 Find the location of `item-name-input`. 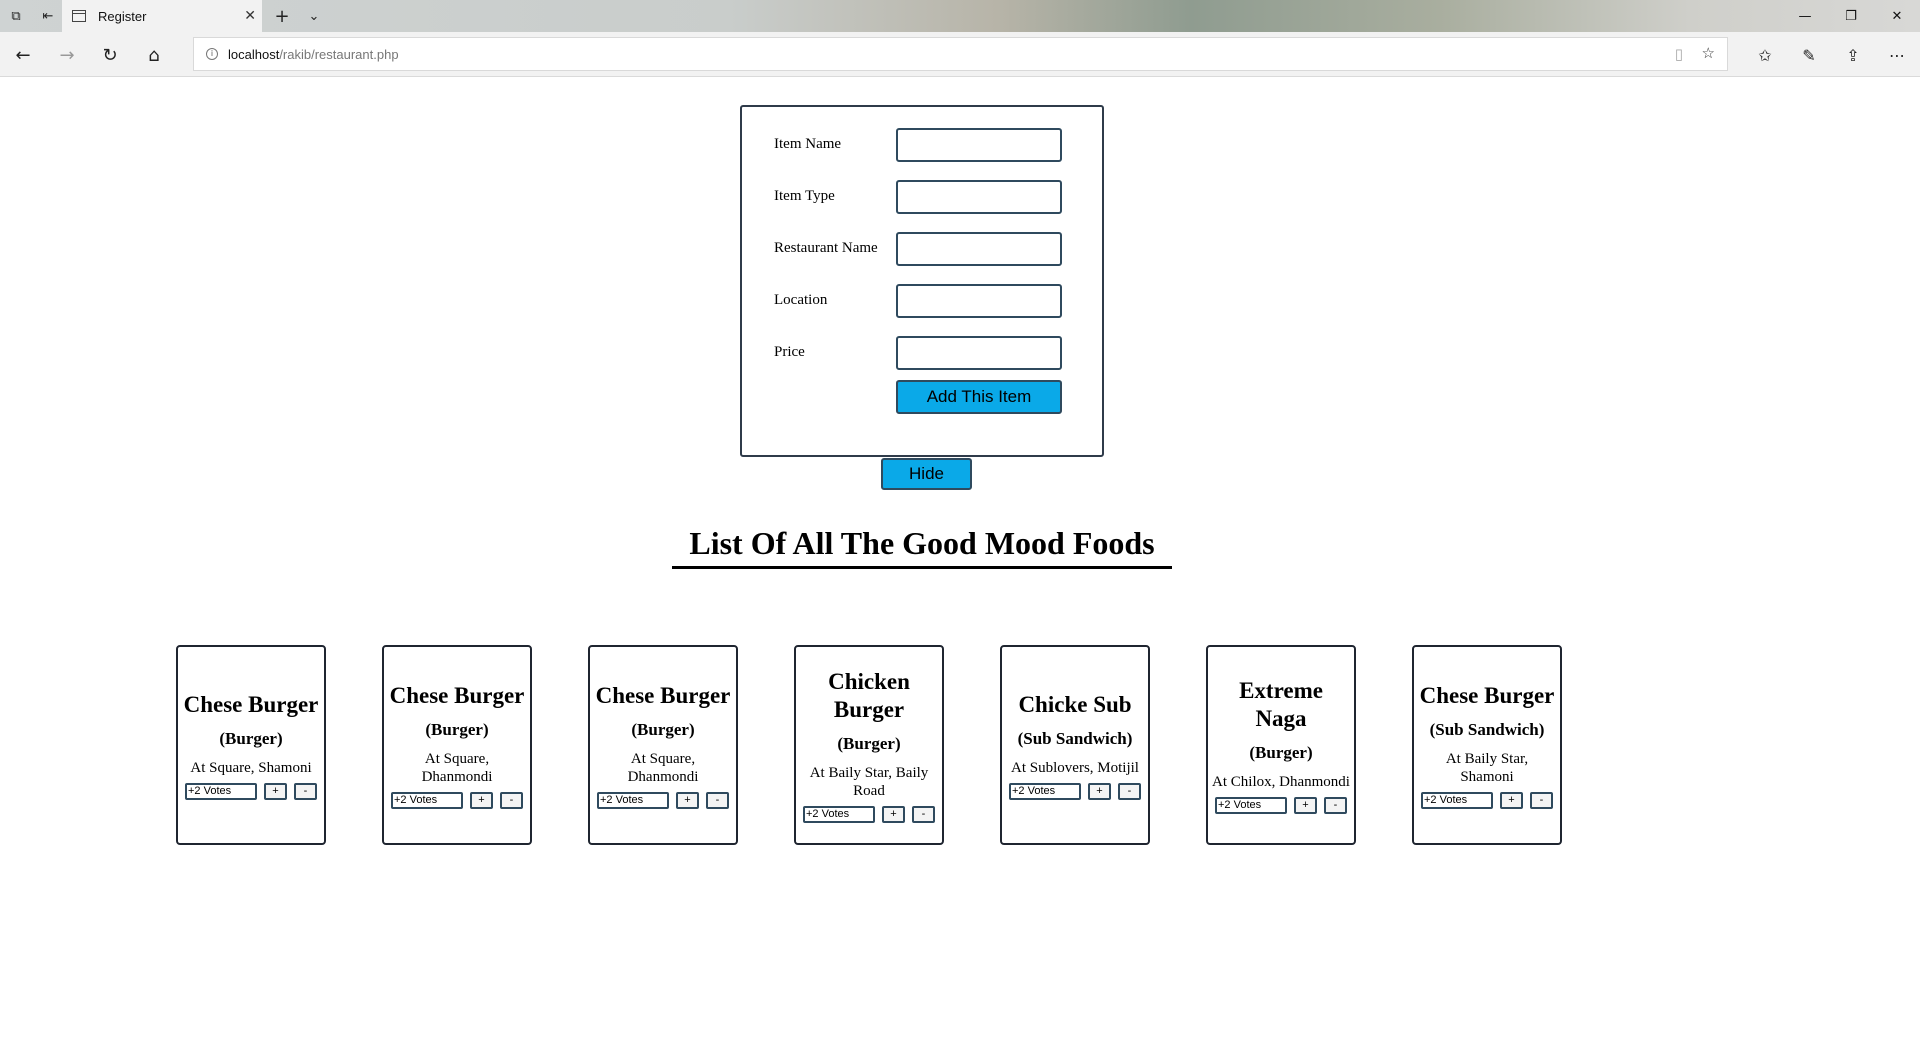

item-name-input is located at coordinates (979, 145).